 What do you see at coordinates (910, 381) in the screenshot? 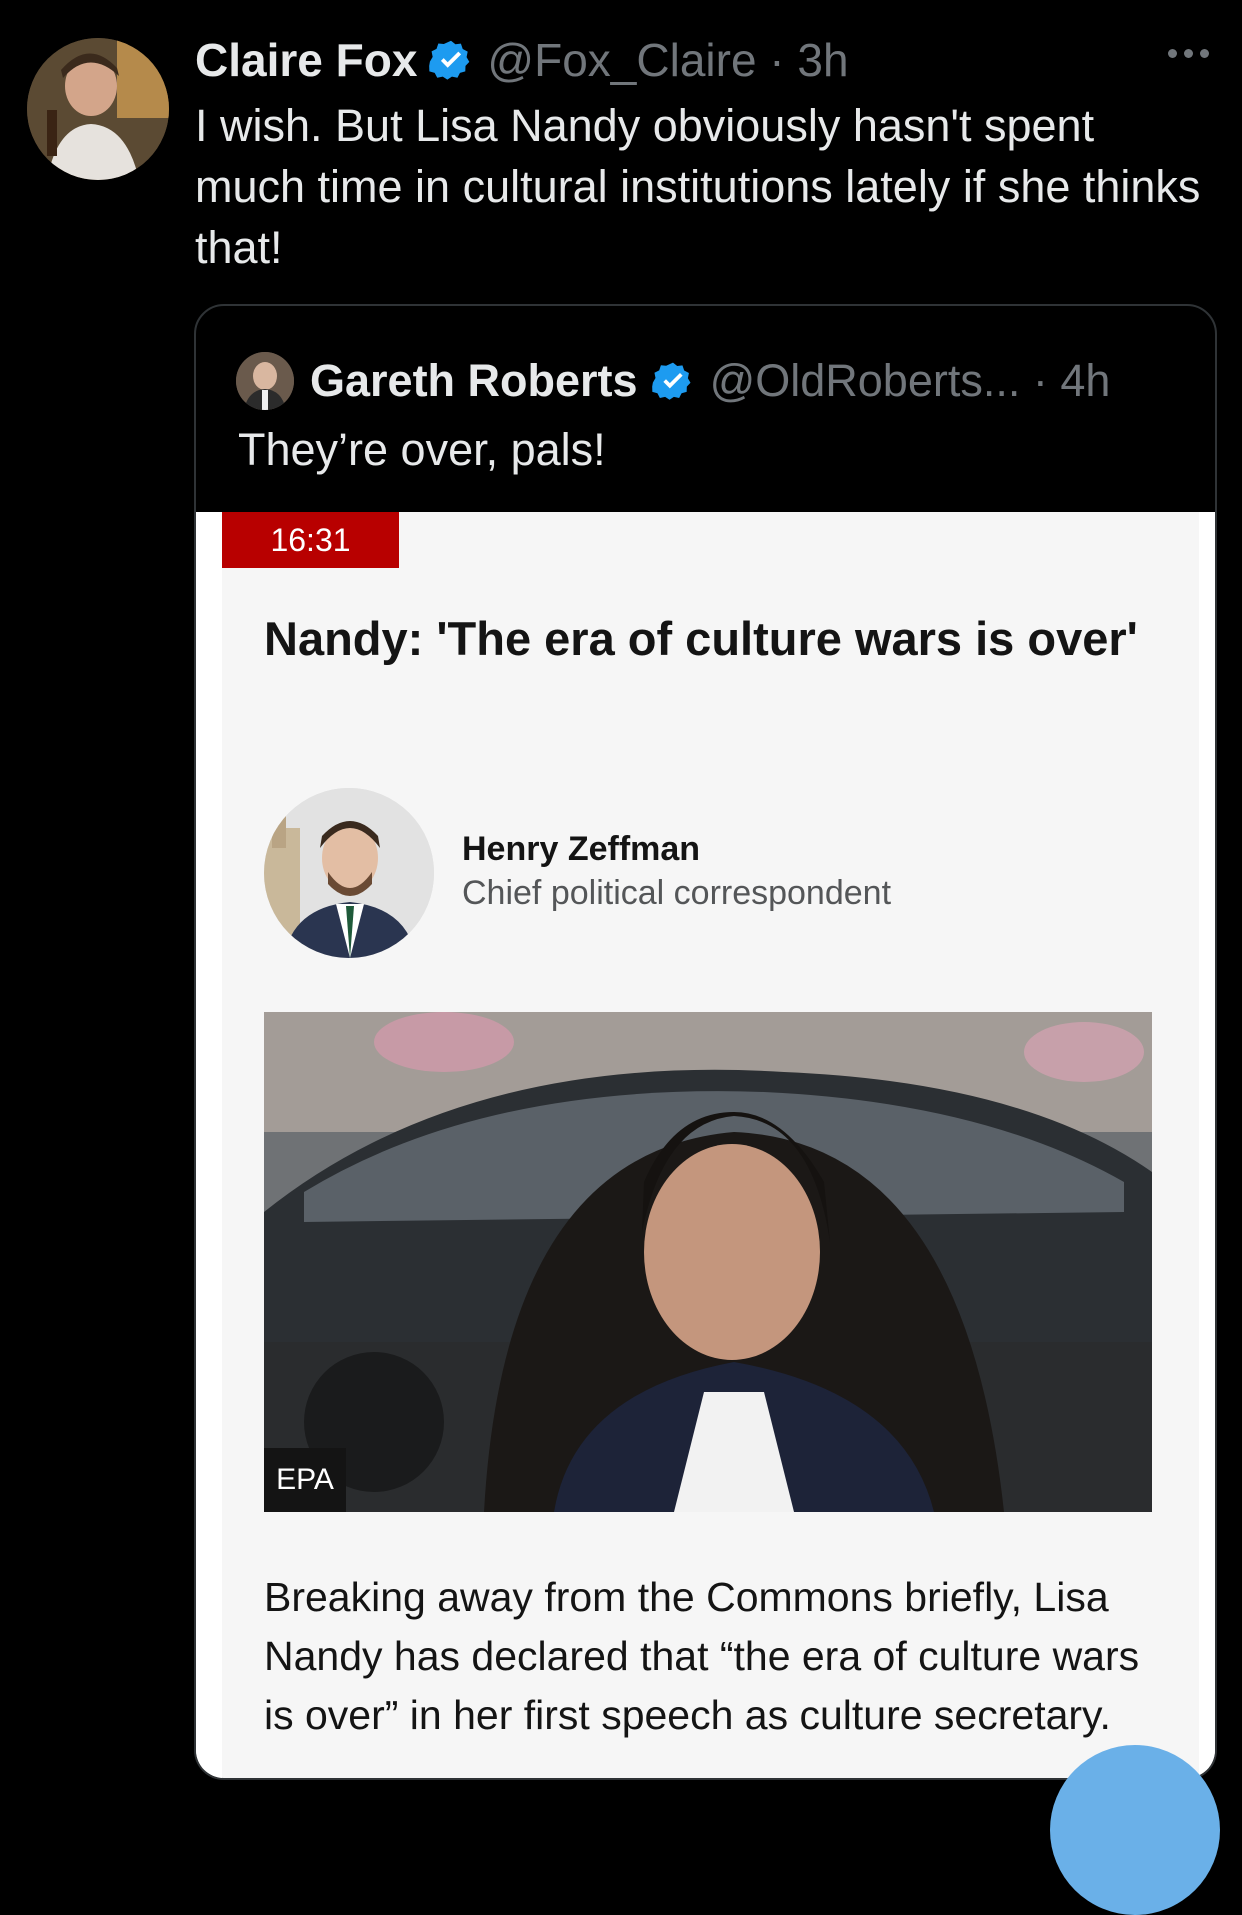
I see `quoted-handle-and-time: @OldRoberts... · 4h` at bounding box center [910, 381].